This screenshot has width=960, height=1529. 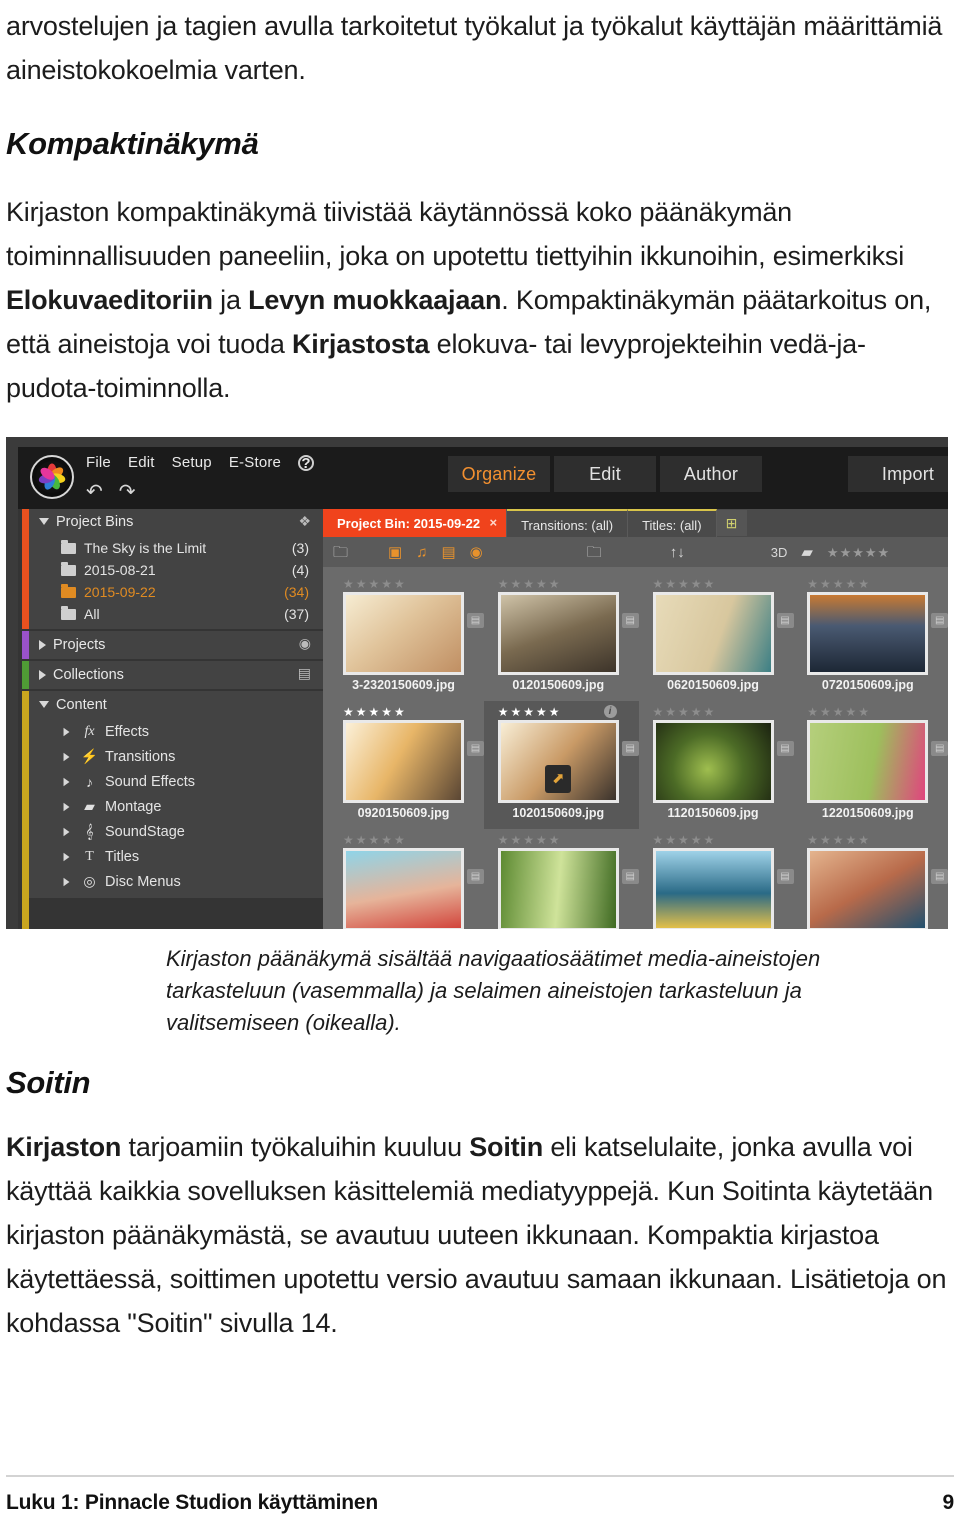 I want to click on sidebar-item-sound-effects: ♪ Sound Effects, so click(x=176, y=781).